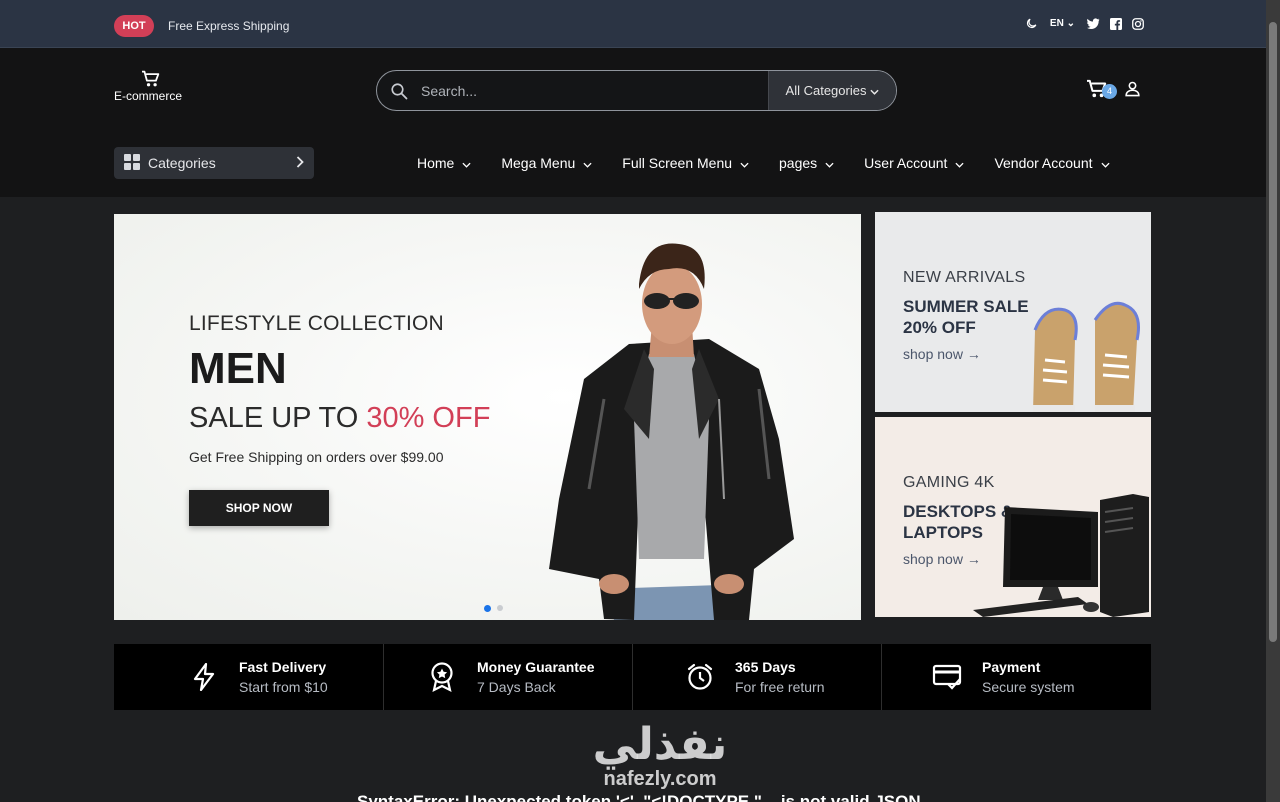  I want to click on hero-shipping-note: Get Free Shipping on orders over $99.00, so click(316, 457).